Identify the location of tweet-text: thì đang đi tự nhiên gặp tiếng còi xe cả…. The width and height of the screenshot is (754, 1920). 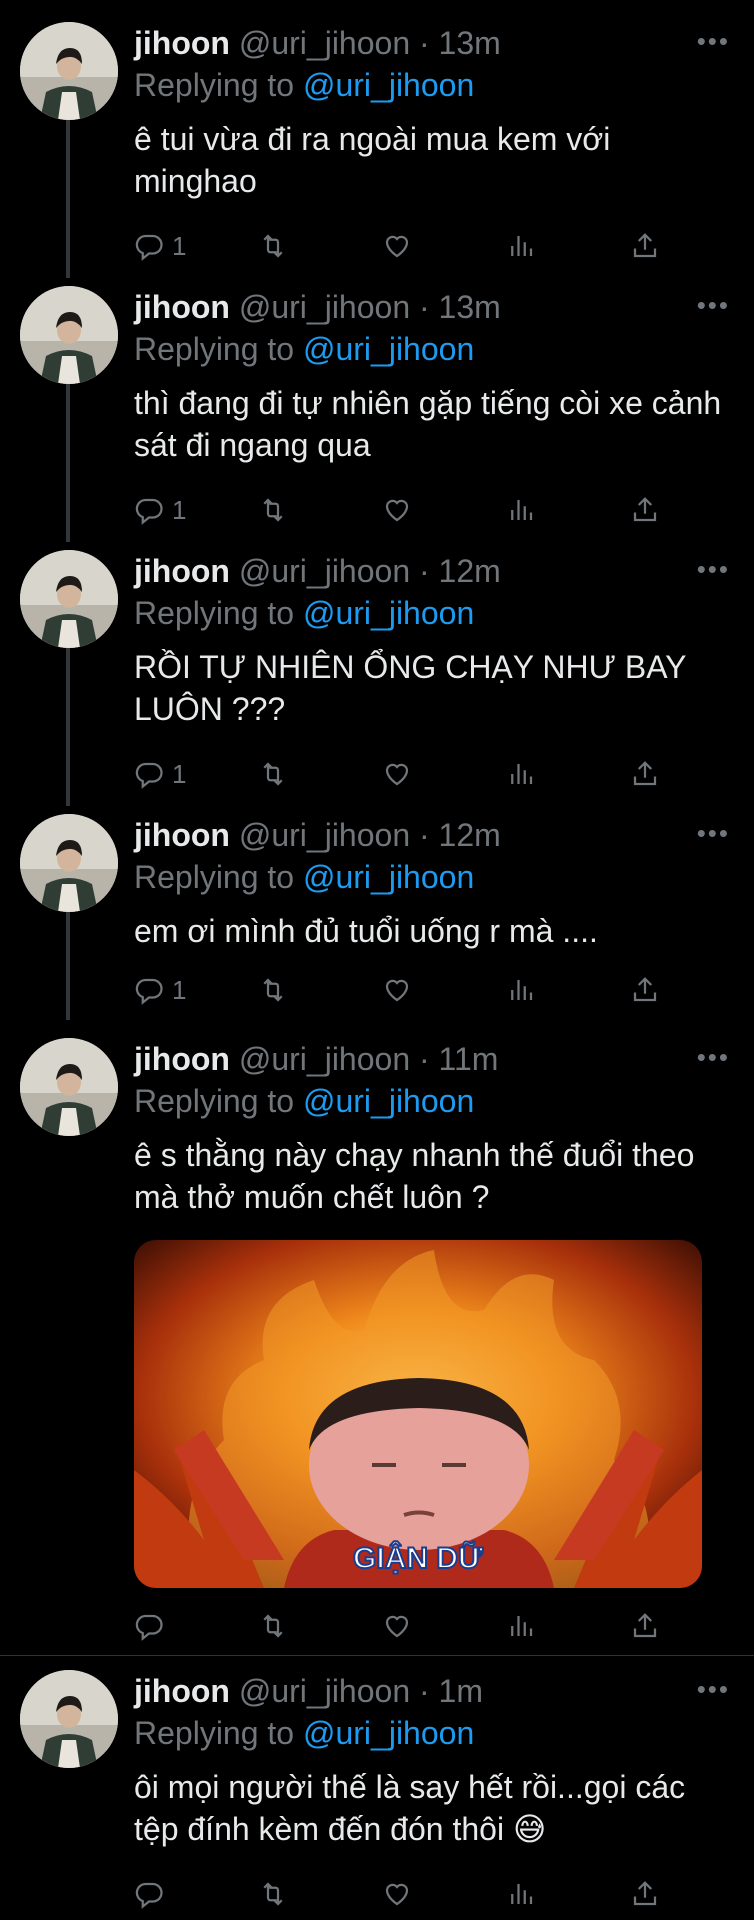
(428, 424).